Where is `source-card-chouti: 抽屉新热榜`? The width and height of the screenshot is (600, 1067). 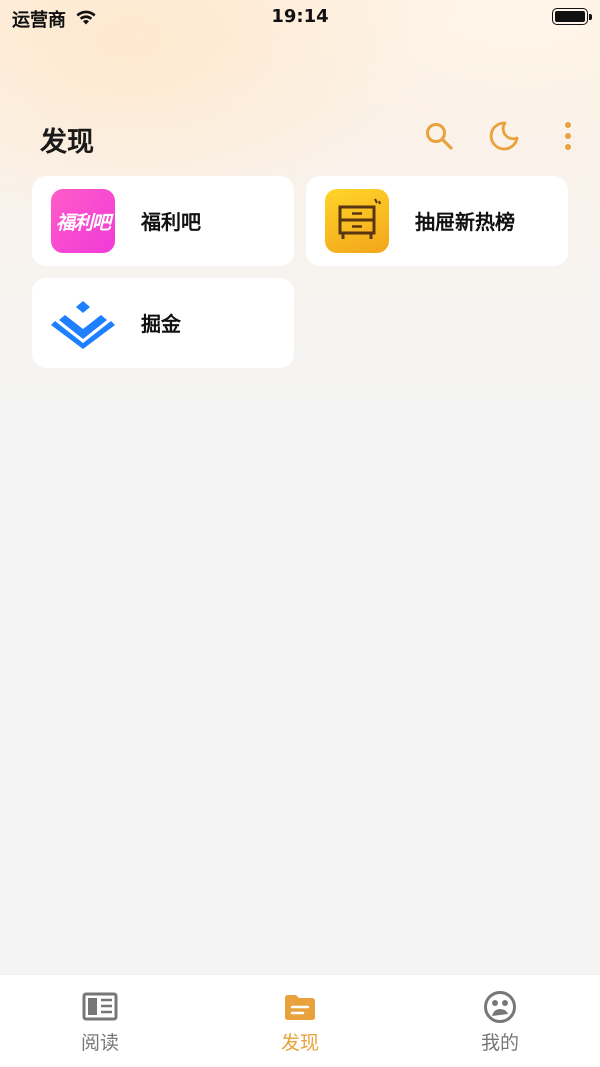
source-card-chouti: 抽屉新热榜 is located at coordinates (437, 221).